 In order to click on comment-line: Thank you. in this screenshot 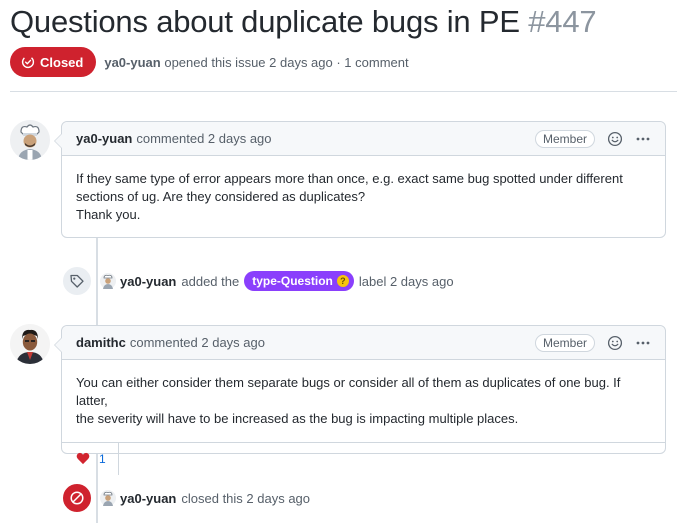, I will do `click(108, 214)`.